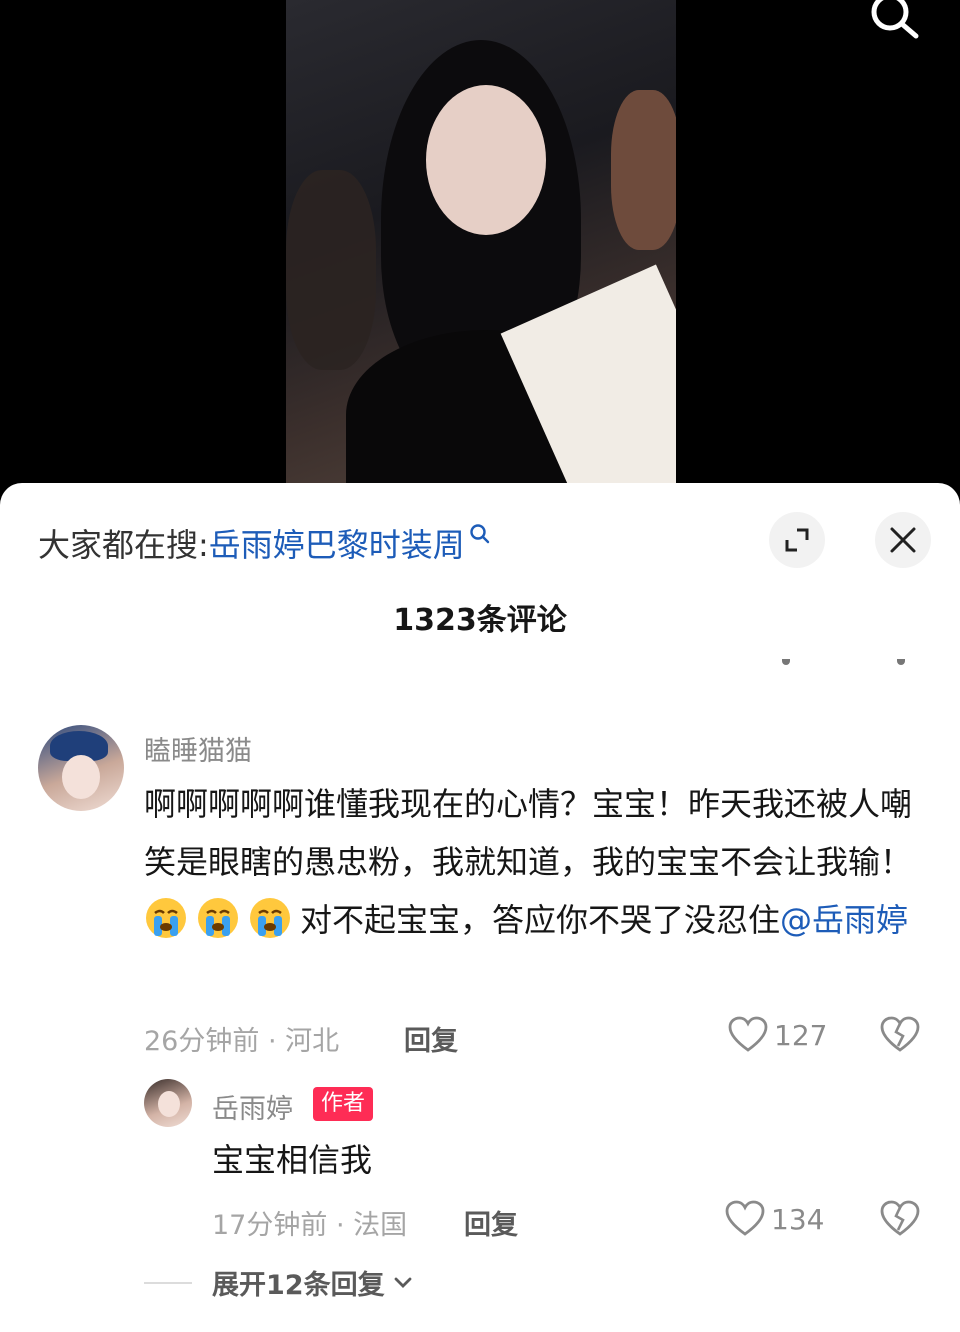 The width and height of the screenshot is (960, 1332). What do you see at coordinates (337, 543) in the screenshot?
I see `trending-keyword: 岳雨婷巴黎时装周` at bounding box center [337, 543].